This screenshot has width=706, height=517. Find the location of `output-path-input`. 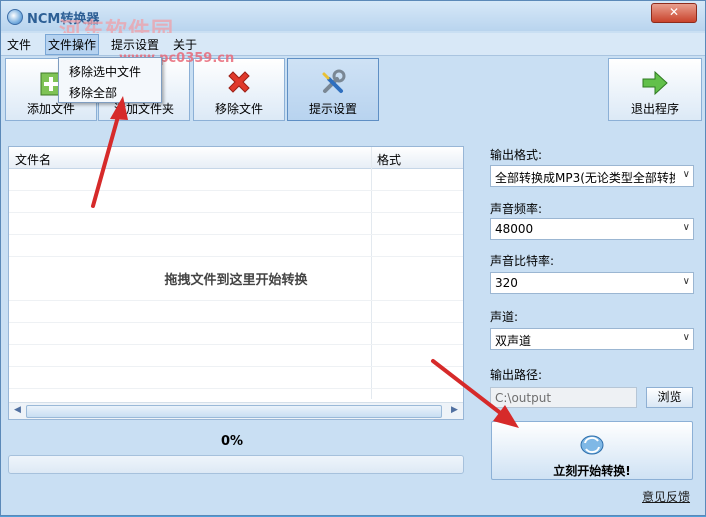

output-path-input is located at coordinates (565, 398).